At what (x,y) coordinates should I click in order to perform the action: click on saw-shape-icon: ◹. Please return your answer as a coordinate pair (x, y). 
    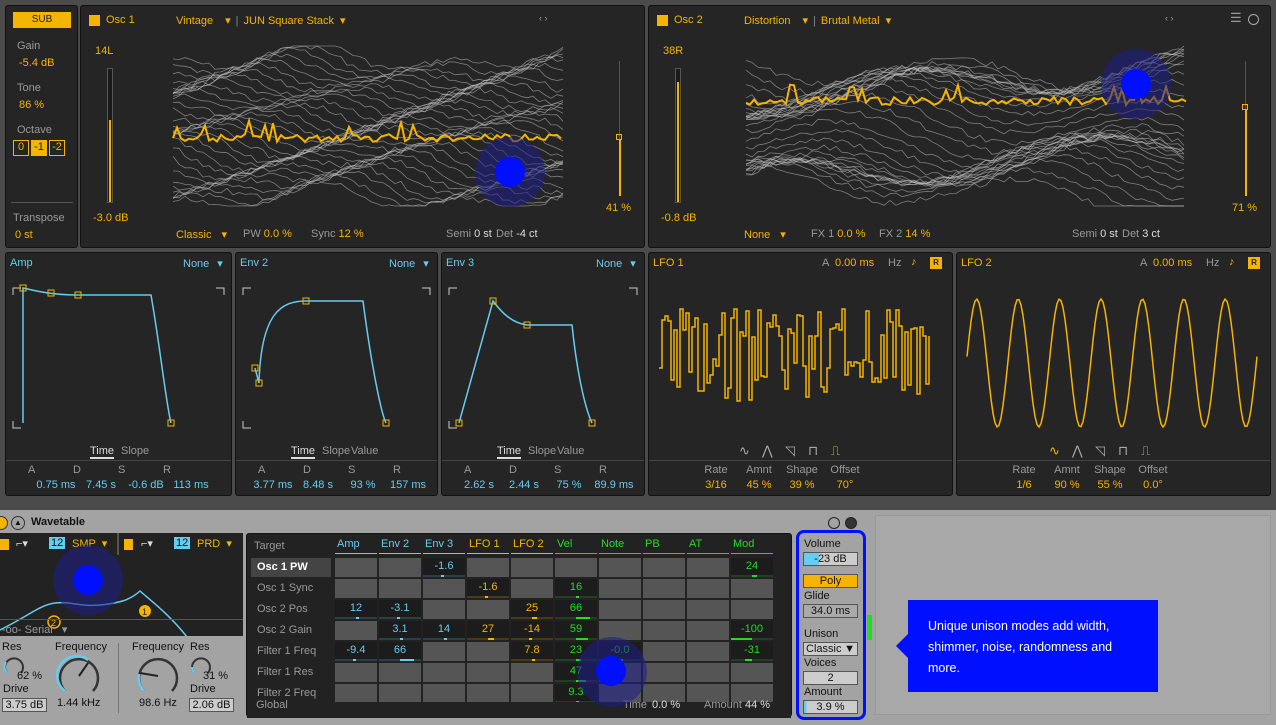
    Looking at the image, I should click on (790, 451).